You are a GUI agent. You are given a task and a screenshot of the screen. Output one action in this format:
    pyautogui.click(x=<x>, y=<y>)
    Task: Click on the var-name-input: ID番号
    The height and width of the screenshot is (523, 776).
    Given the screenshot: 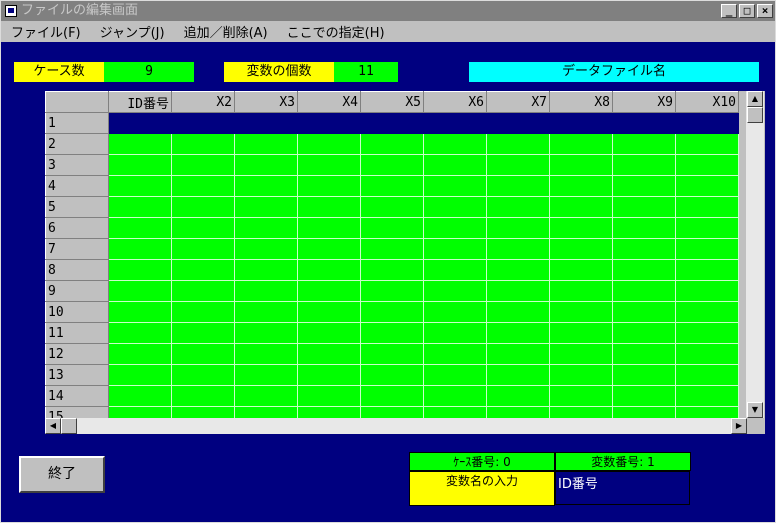 What is the action you would take?
    pyautogui.click(x=622, y=488)
    